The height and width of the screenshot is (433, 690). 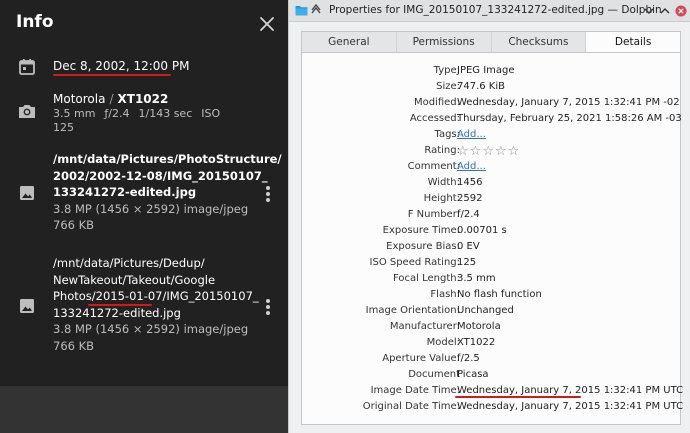 I want to click on camera-settings: 3.5 mm ƒ/2.4 1/143 sec ISO 125, so click(x=165, y=121).